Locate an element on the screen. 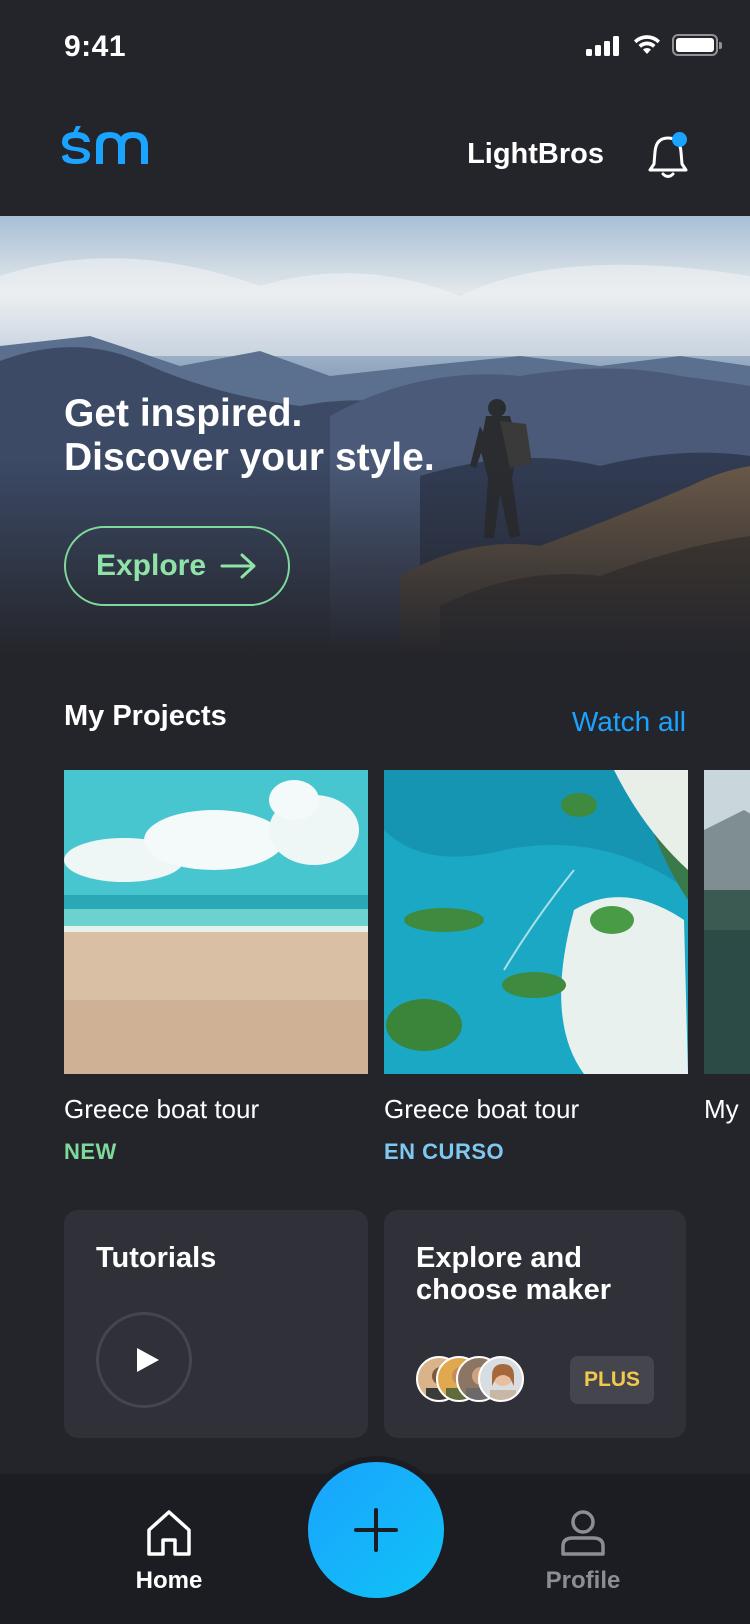 The height and width of the screenshot is (1624, 750). project-status: EN CURSO is located at coordinates (444, 1151).